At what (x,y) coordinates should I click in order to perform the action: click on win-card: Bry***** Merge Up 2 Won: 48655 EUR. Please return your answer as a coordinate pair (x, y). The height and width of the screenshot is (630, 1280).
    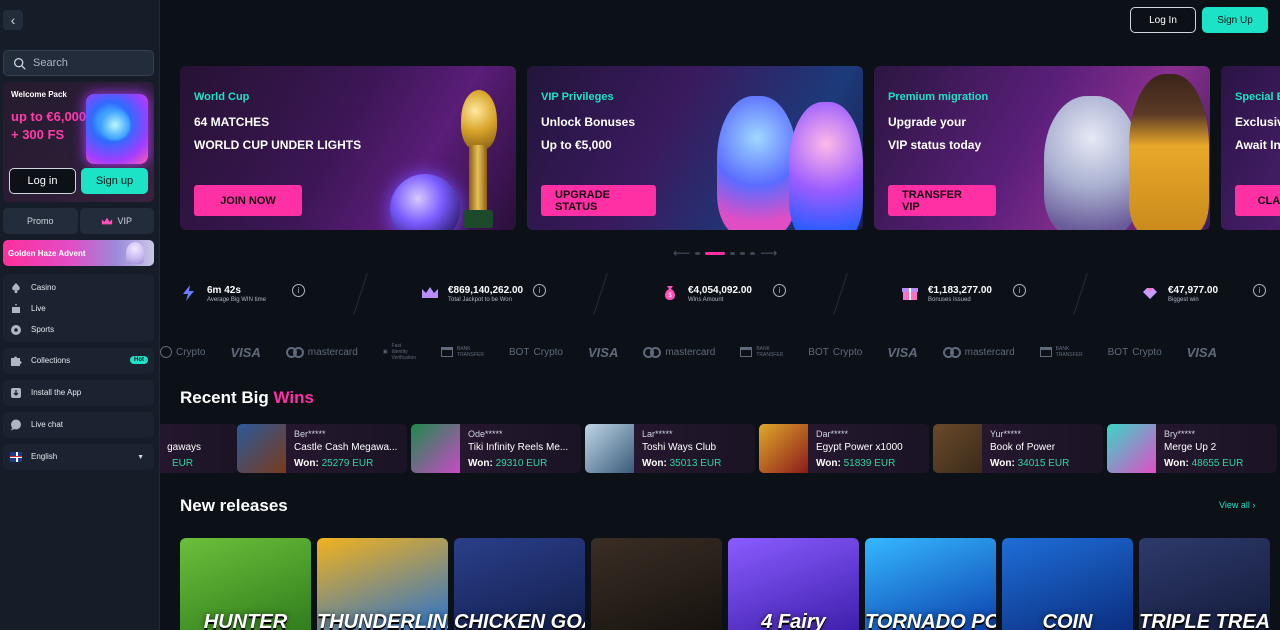
    Looking at the image, I should click on (1192, 448).